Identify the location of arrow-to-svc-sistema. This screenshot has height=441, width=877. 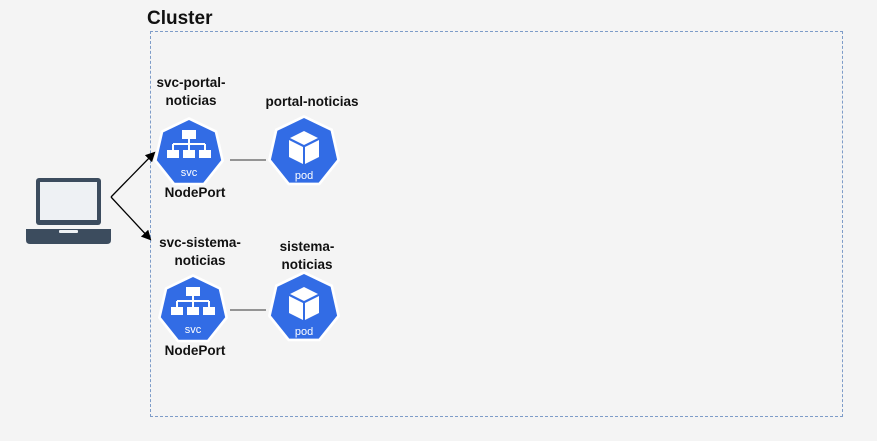
(131, 218).